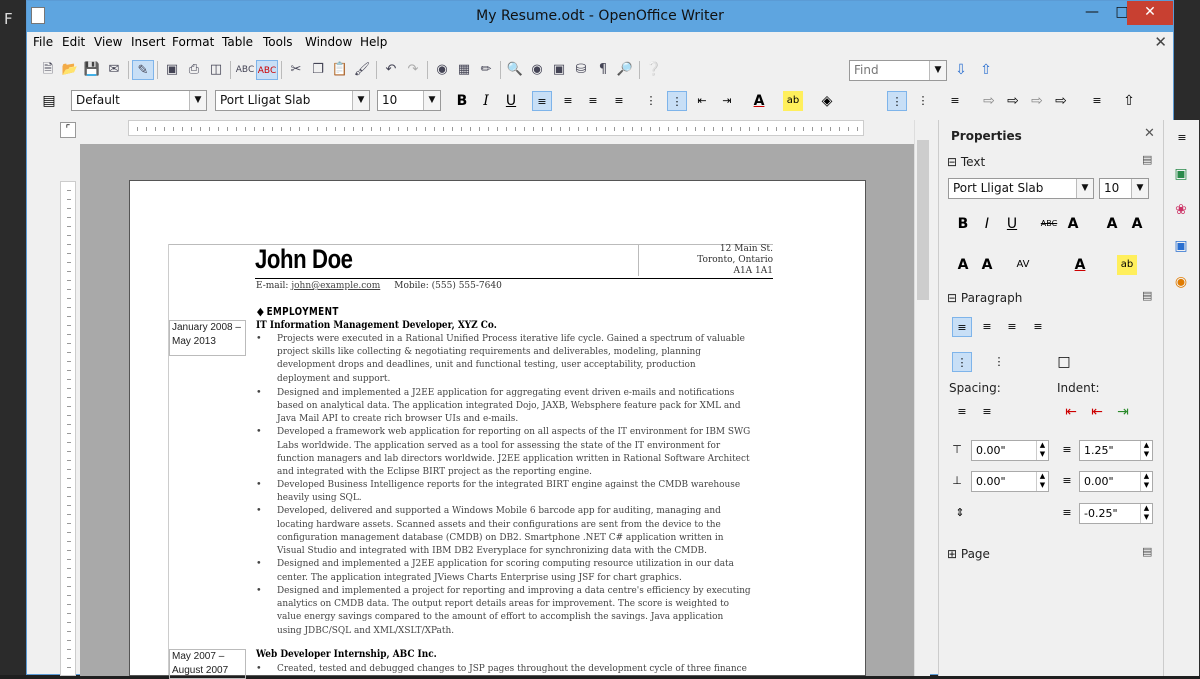  What do you see at coordinates (987, 224) in the screenshot?
I see `sidebar-italic-button: I` at bounding box center [987, 224].